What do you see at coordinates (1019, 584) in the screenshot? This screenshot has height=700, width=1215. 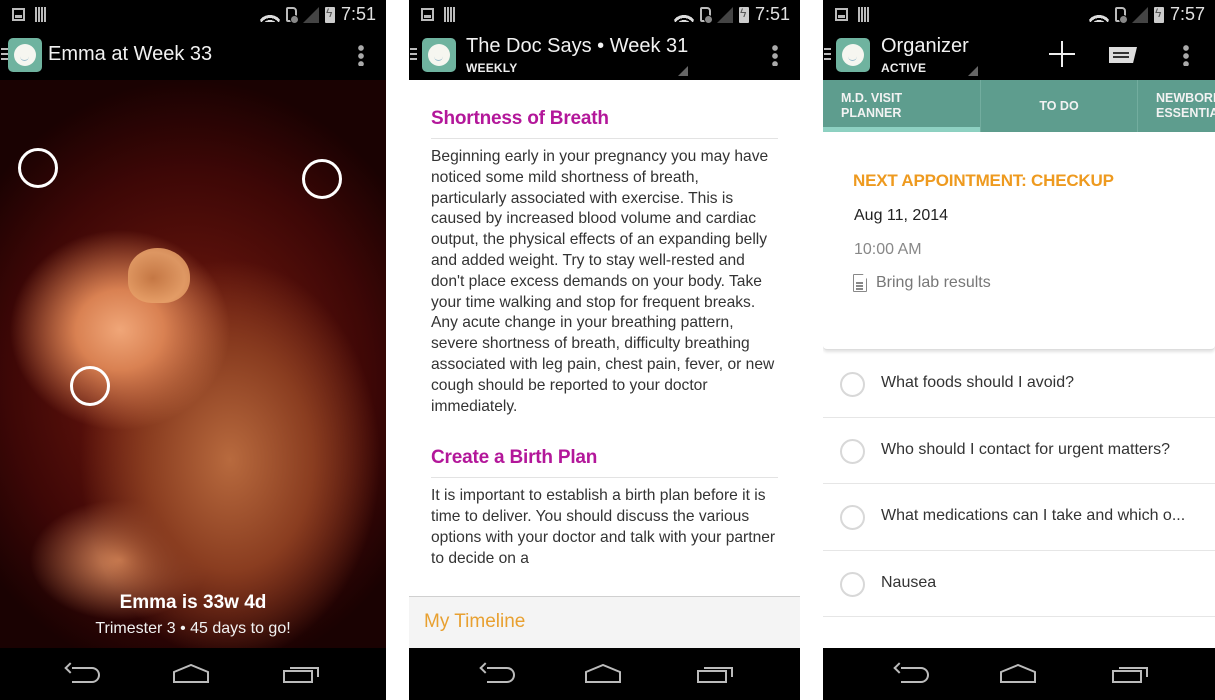 I see `list-item: Nausea` at bounding box center [1019, 584].